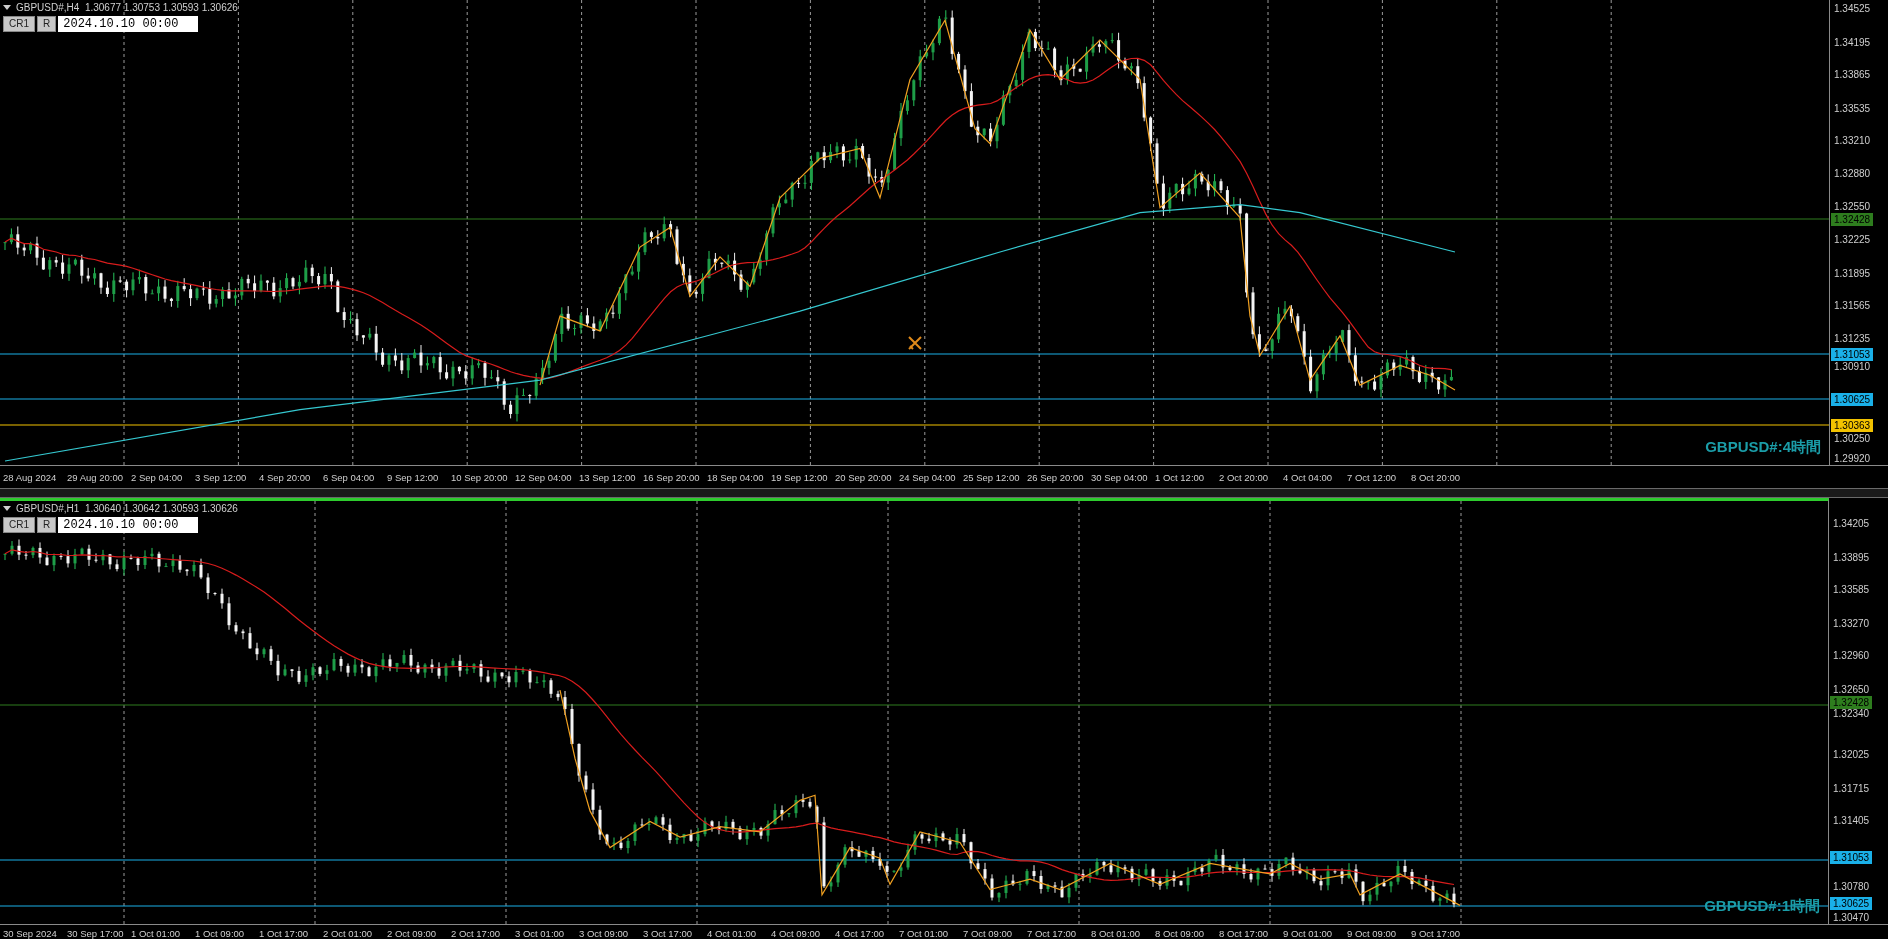 The image size is (1888, 939). I want to click on time-axis-label: 8 Oct 20:00, so click(1436, 477).